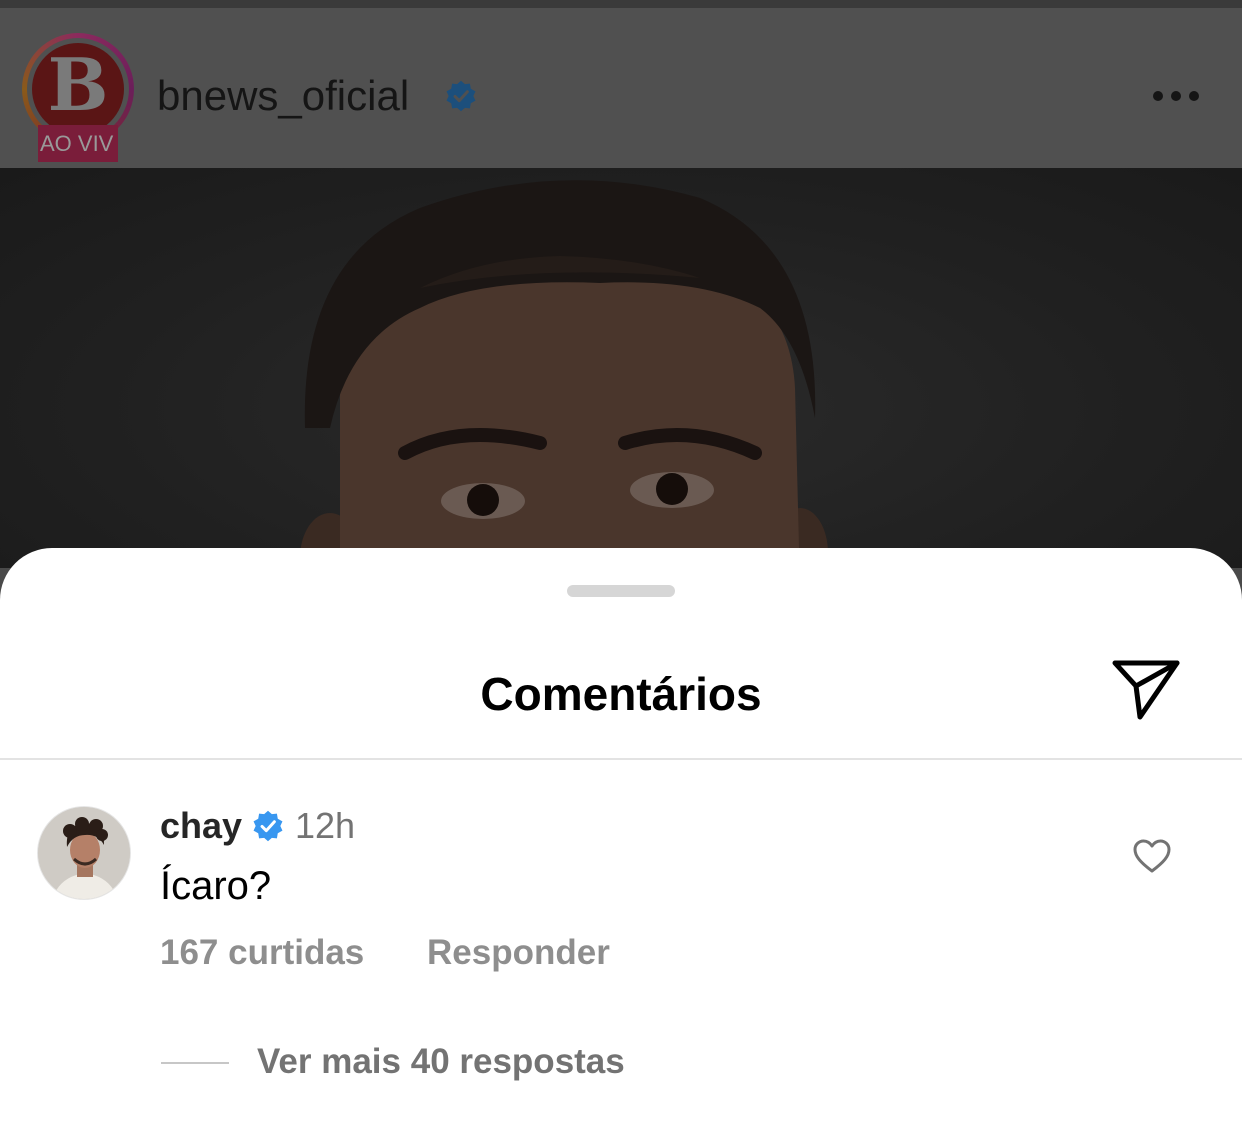 The height and width of the screenshot is (1143, 1242). Describe the element at coordinates (283, 96) in the screenshot. I see `account-name: bnews_oficial` at that location.